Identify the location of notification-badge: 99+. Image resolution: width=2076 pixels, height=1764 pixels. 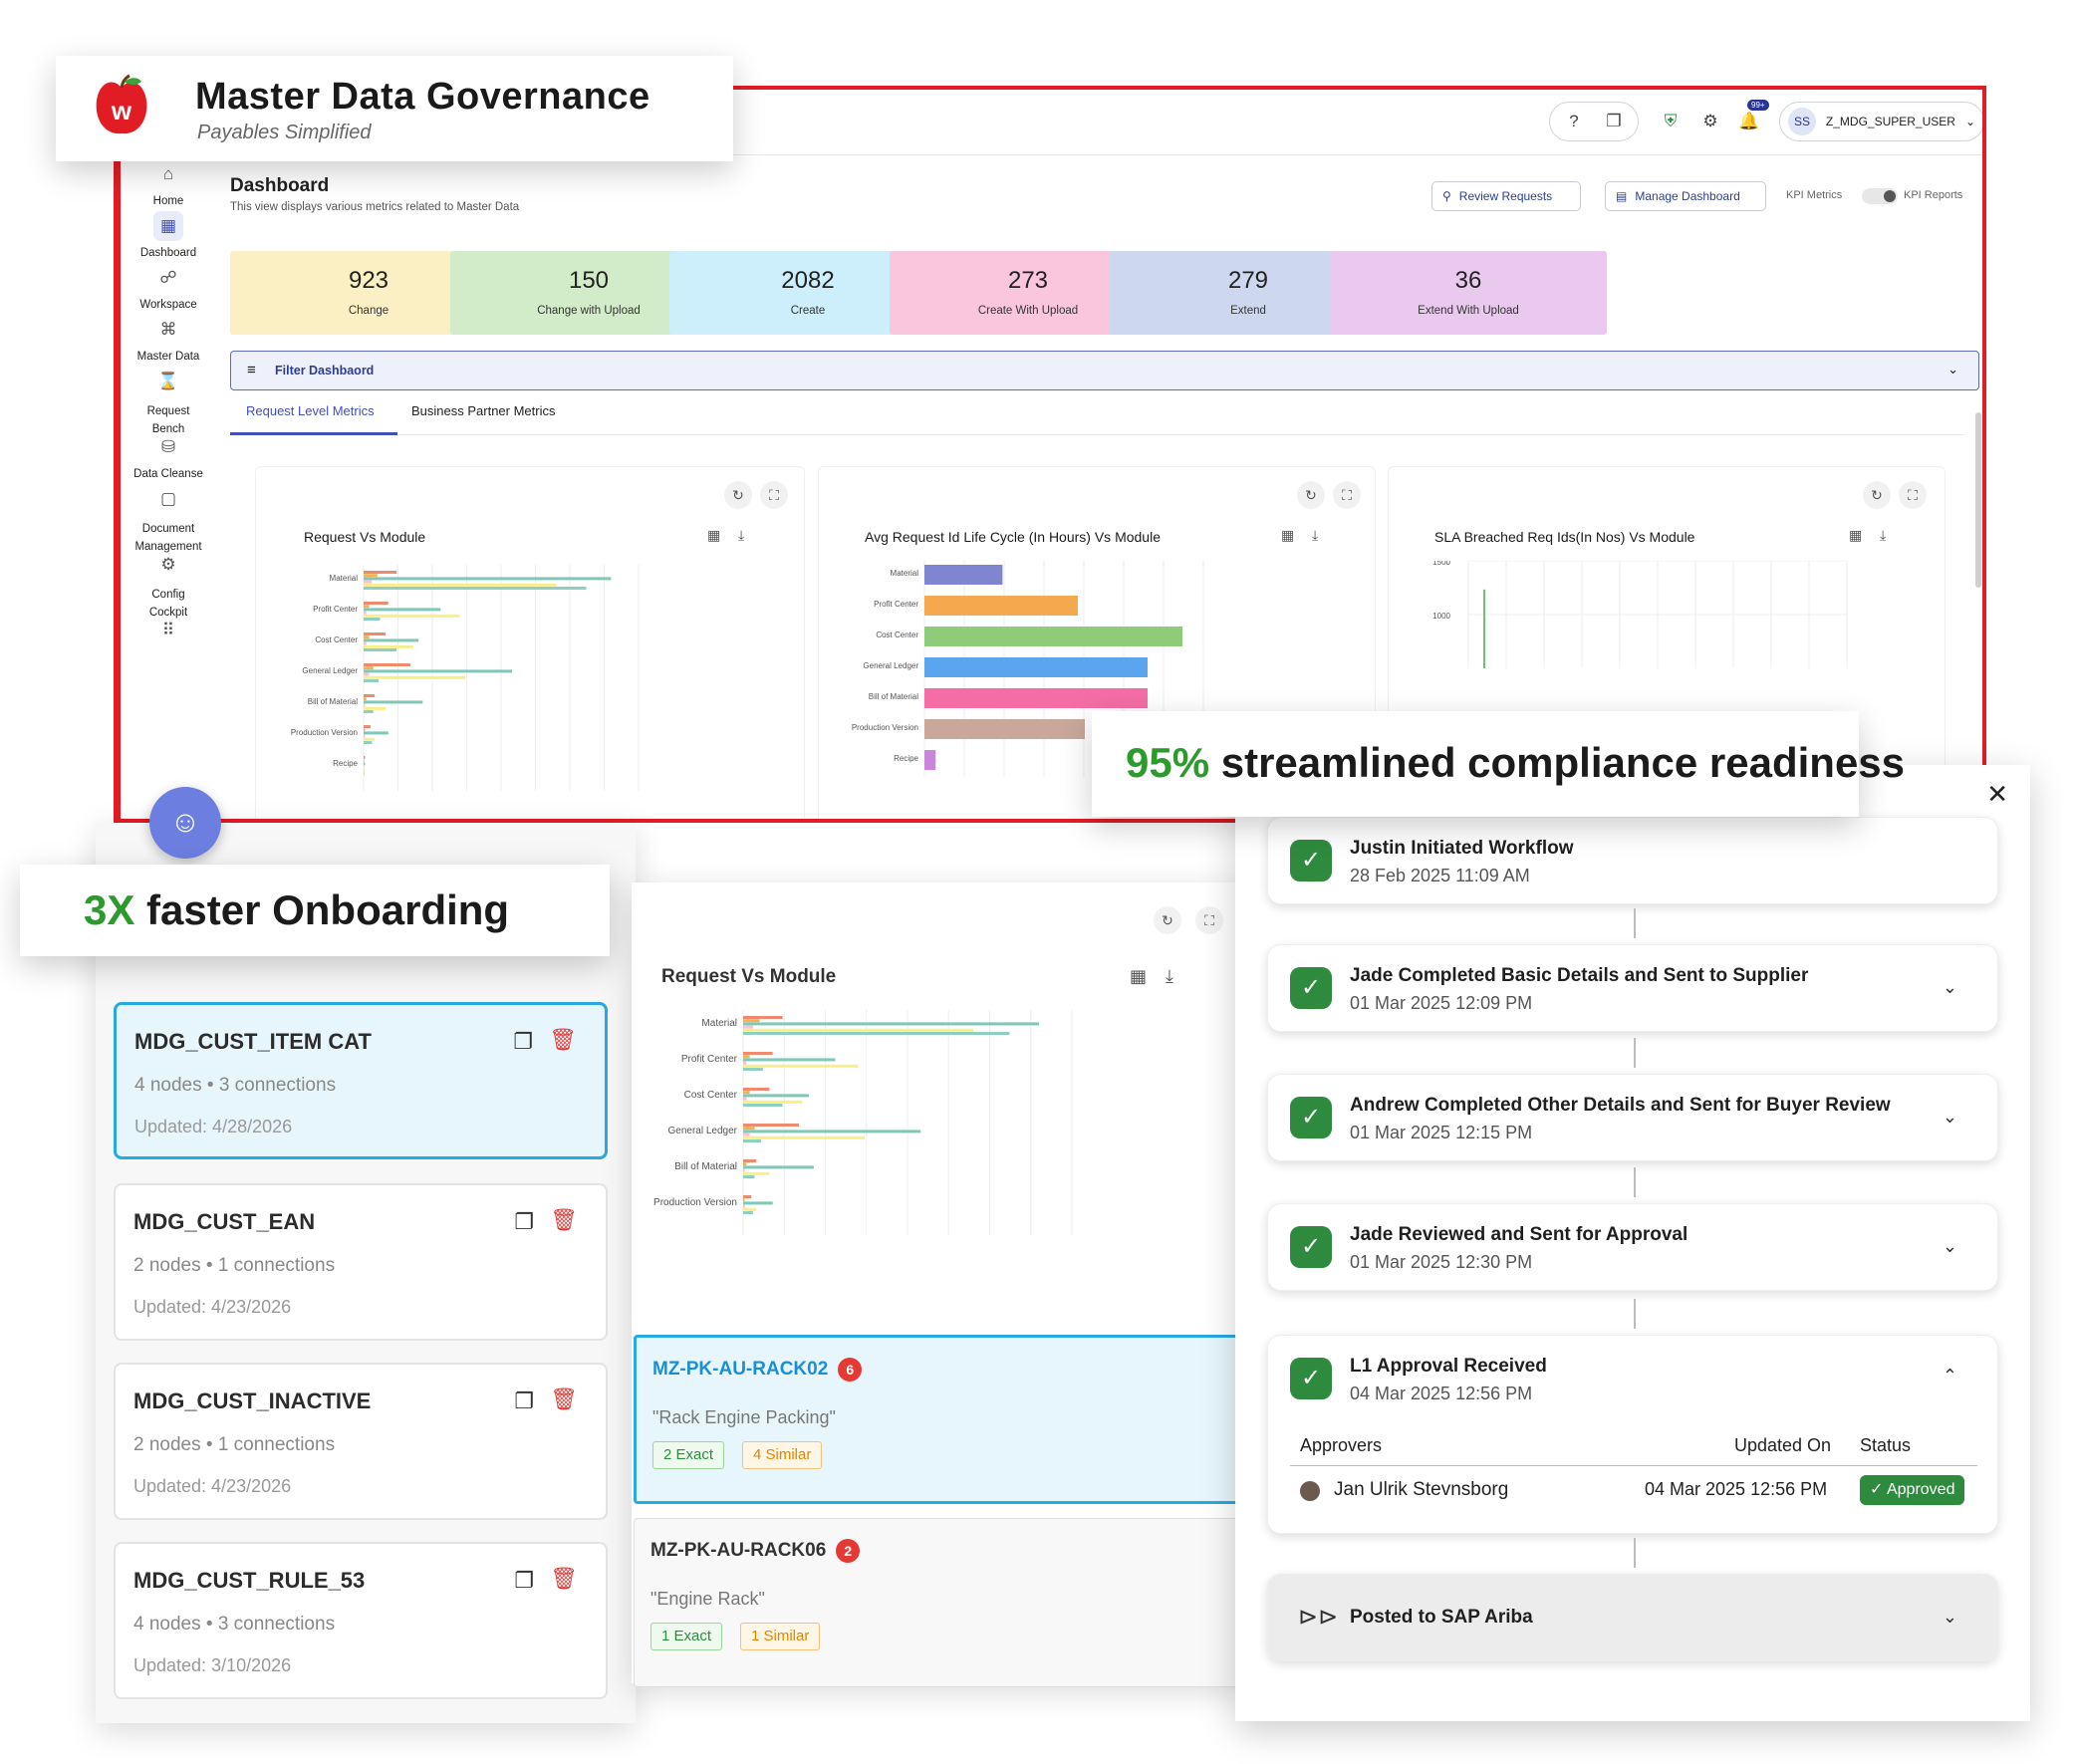
(1758, 105).